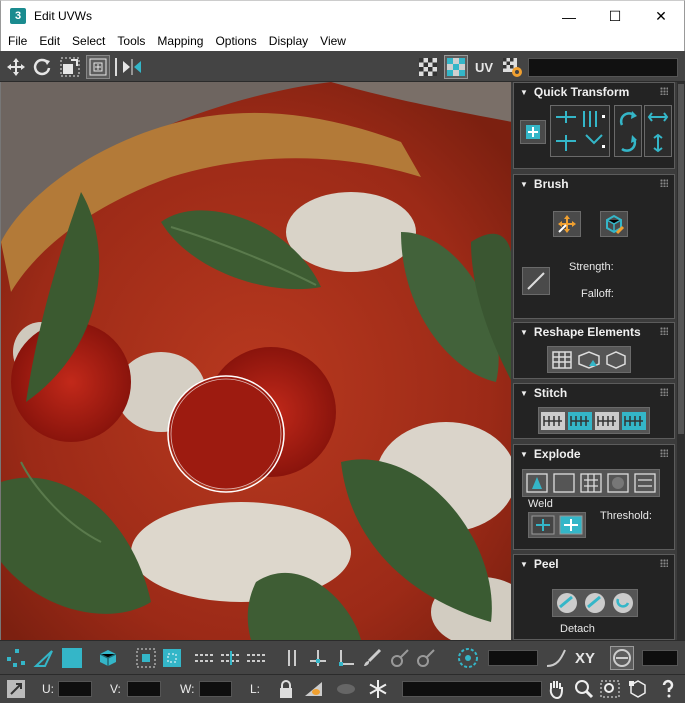 The height and width of the screenshot is (703, 685). What do you see at coordinates (591, 483) in the screenshot?
I see `explode-buttons` at bounding box center [591, 483].